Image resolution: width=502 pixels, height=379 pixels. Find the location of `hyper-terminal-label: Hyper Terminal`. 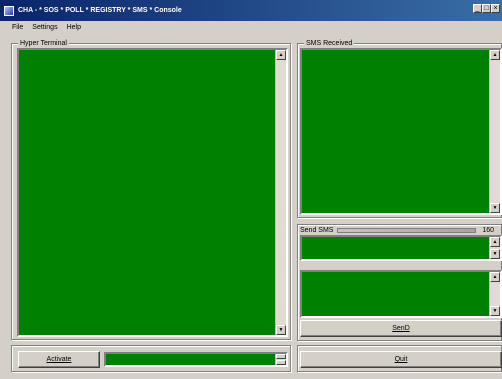

hyper-terminal-label: Hyper Terminal is located at coordinates (43, 43).